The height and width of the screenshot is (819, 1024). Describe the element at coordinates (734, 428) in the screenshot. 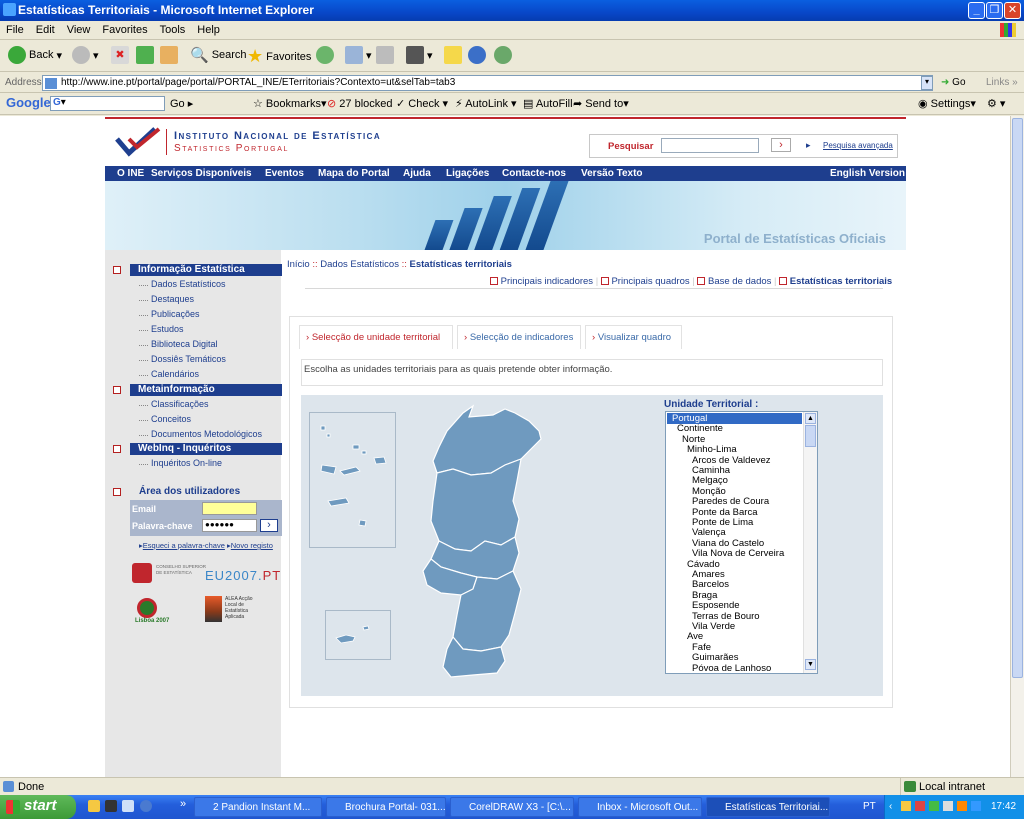

I see `ut-list-item: Continente` at that location.